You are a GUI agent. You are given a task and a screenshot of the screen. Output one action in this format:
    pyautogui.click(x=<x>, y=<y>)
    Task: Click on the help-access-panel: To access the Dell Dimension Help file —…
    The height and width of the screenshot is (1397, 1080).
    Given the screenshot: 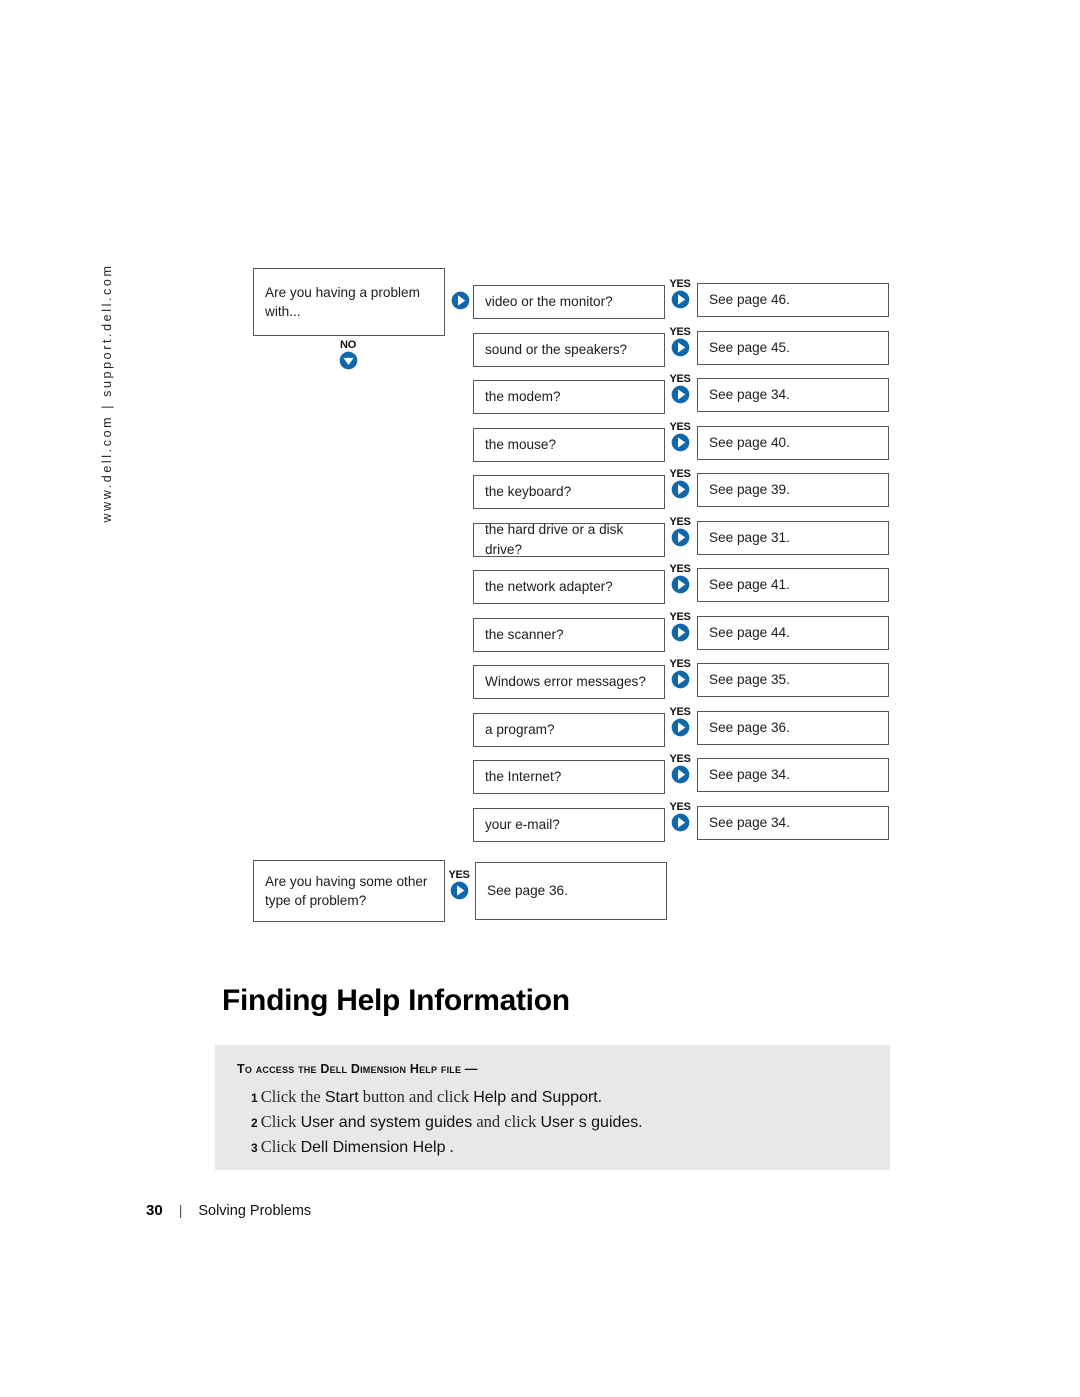 What is the action you would take?
    pyautogui.click(x=552, y=1107)
    